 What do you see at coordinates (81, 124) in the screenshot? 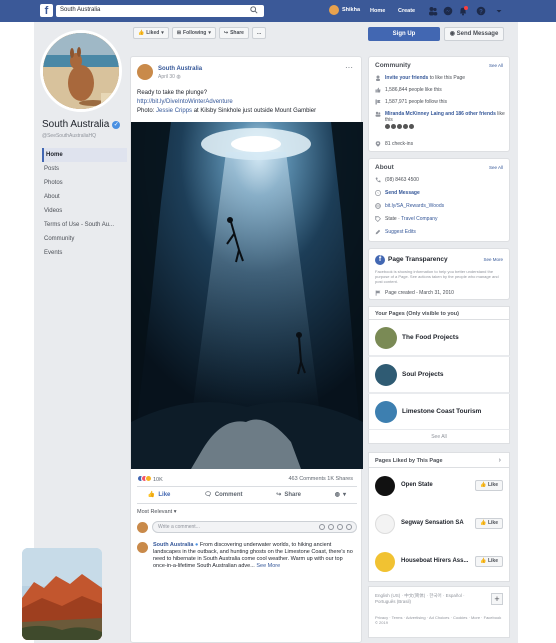
I see `page-title: South Australia ✓` at bounding box center [81, 124].